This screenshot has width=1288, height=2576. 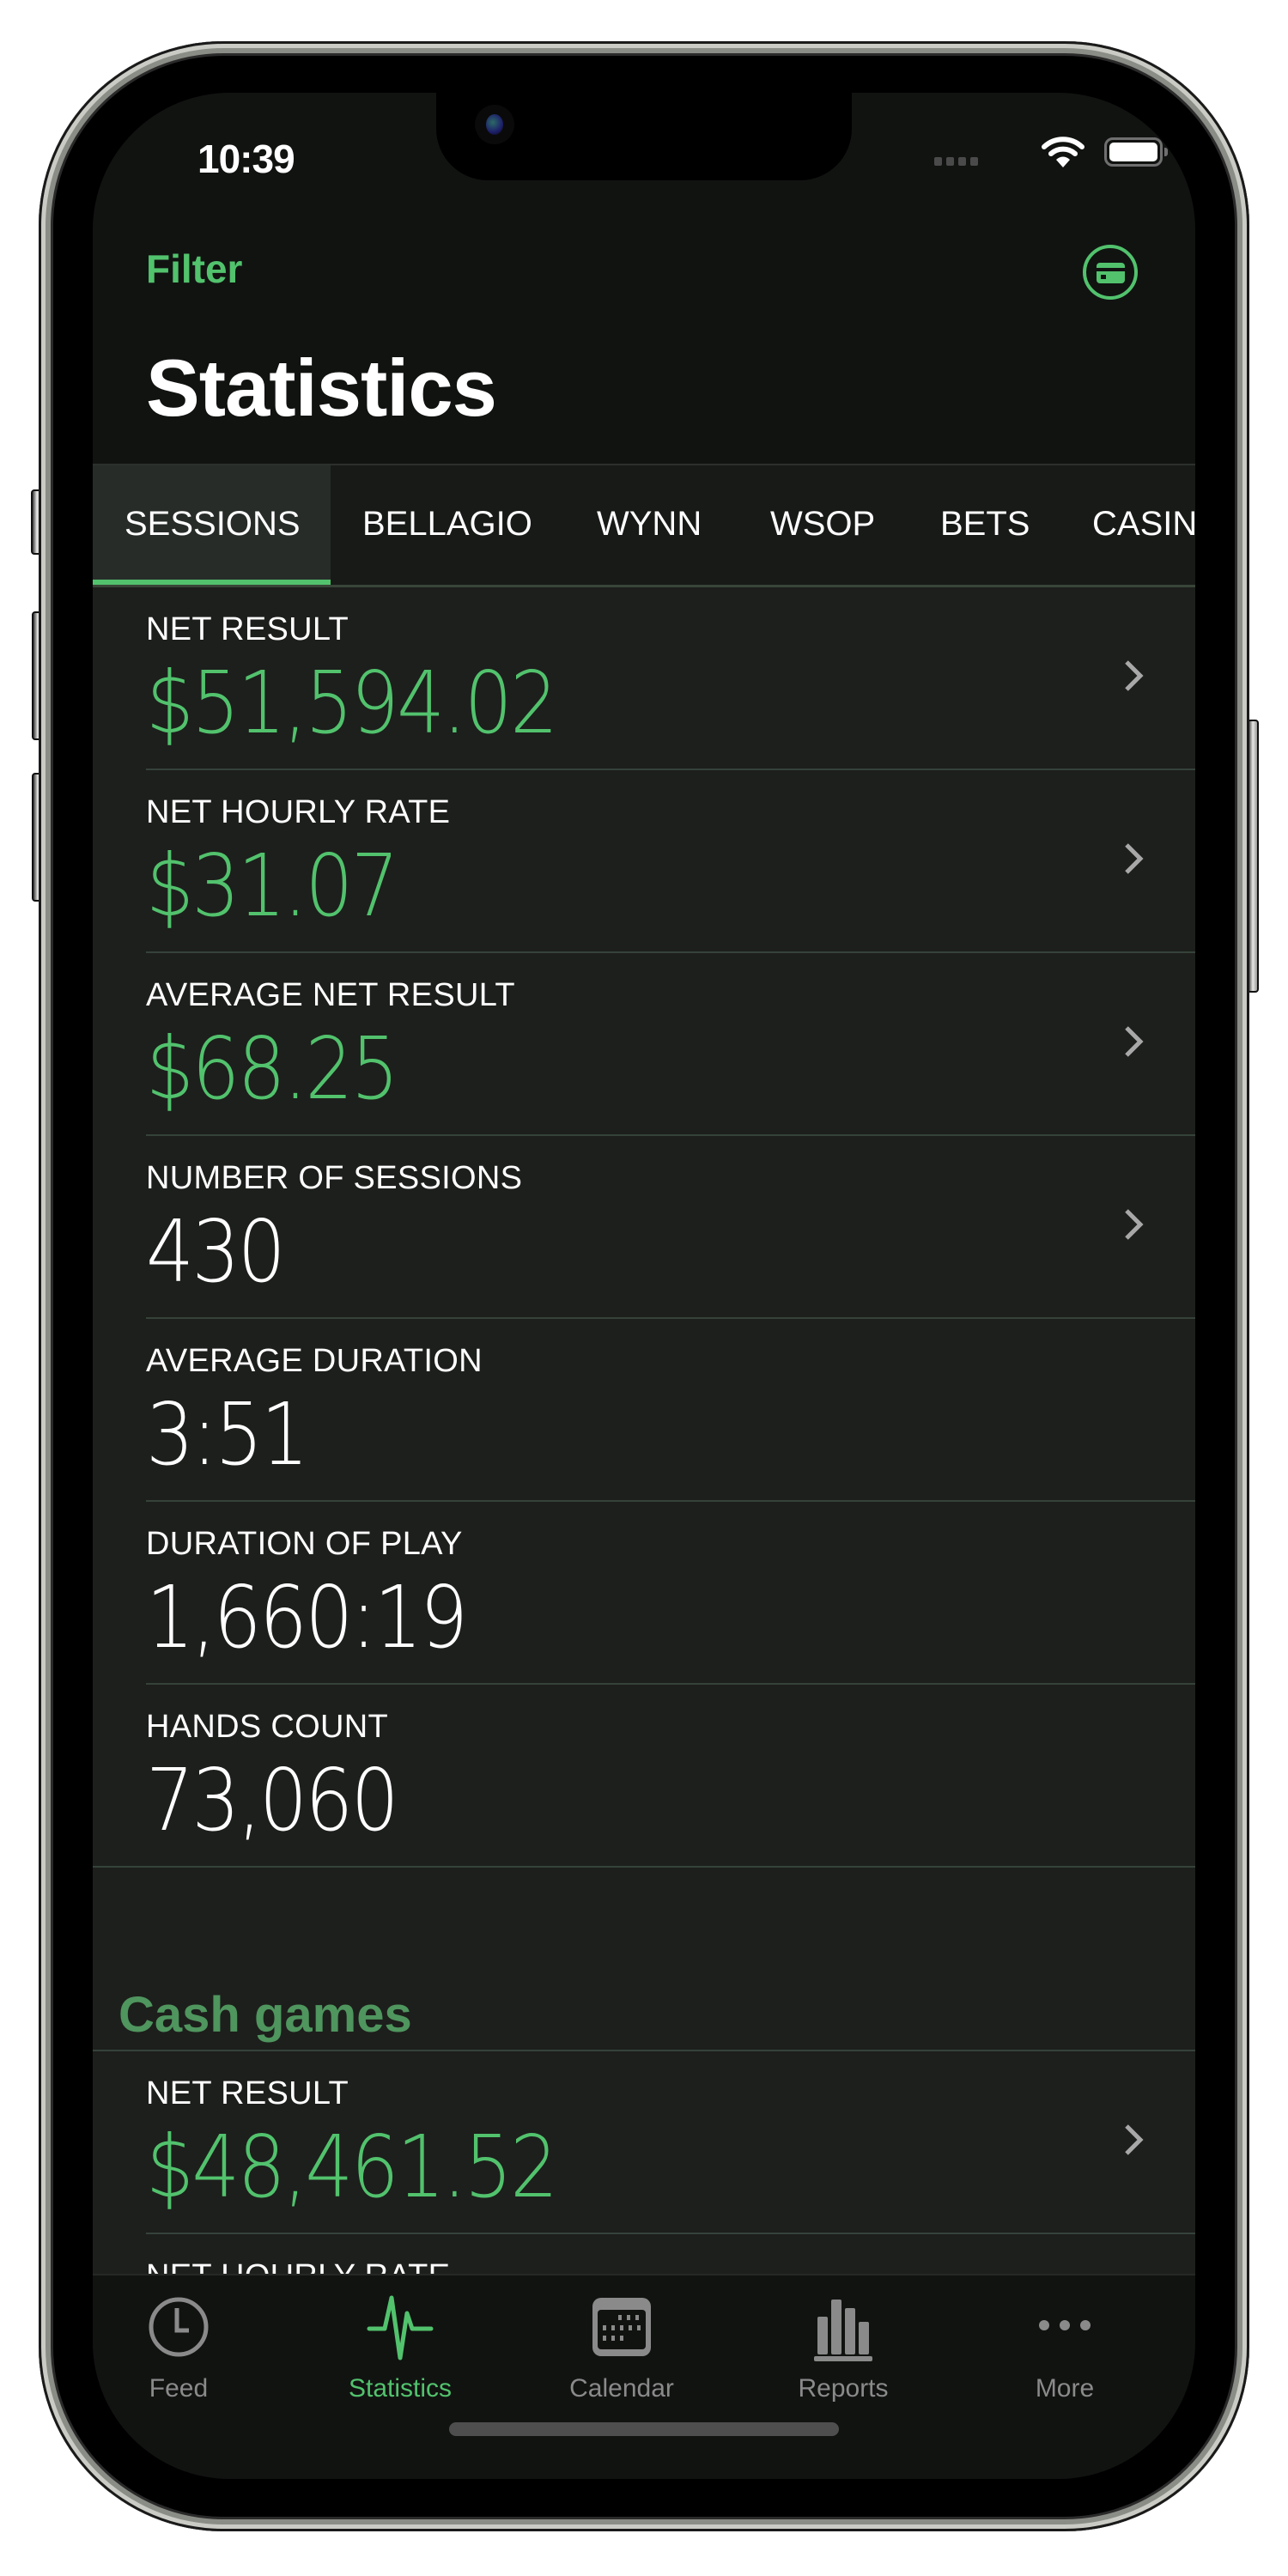 I want to click on stat-row-number-of-sessions: NUMBER OF SESSIONS 430, so click(x=671, y=1228).